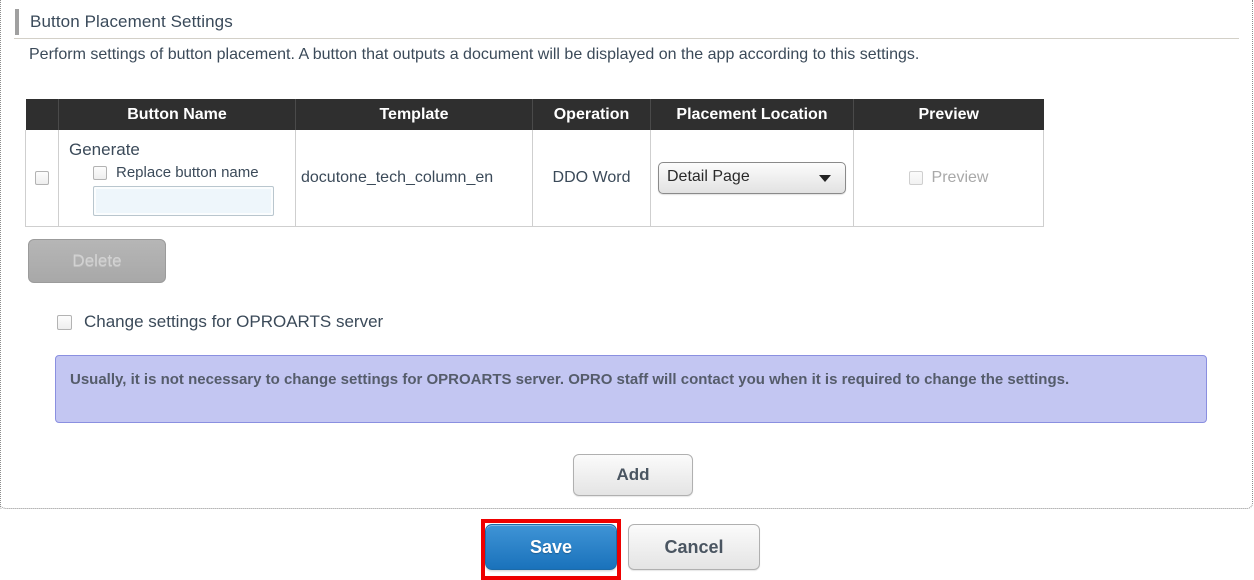 Image resolution: width=1254 pixels, height=580 pixels. I want to click on chevron-down-icon, so click(825, 178).